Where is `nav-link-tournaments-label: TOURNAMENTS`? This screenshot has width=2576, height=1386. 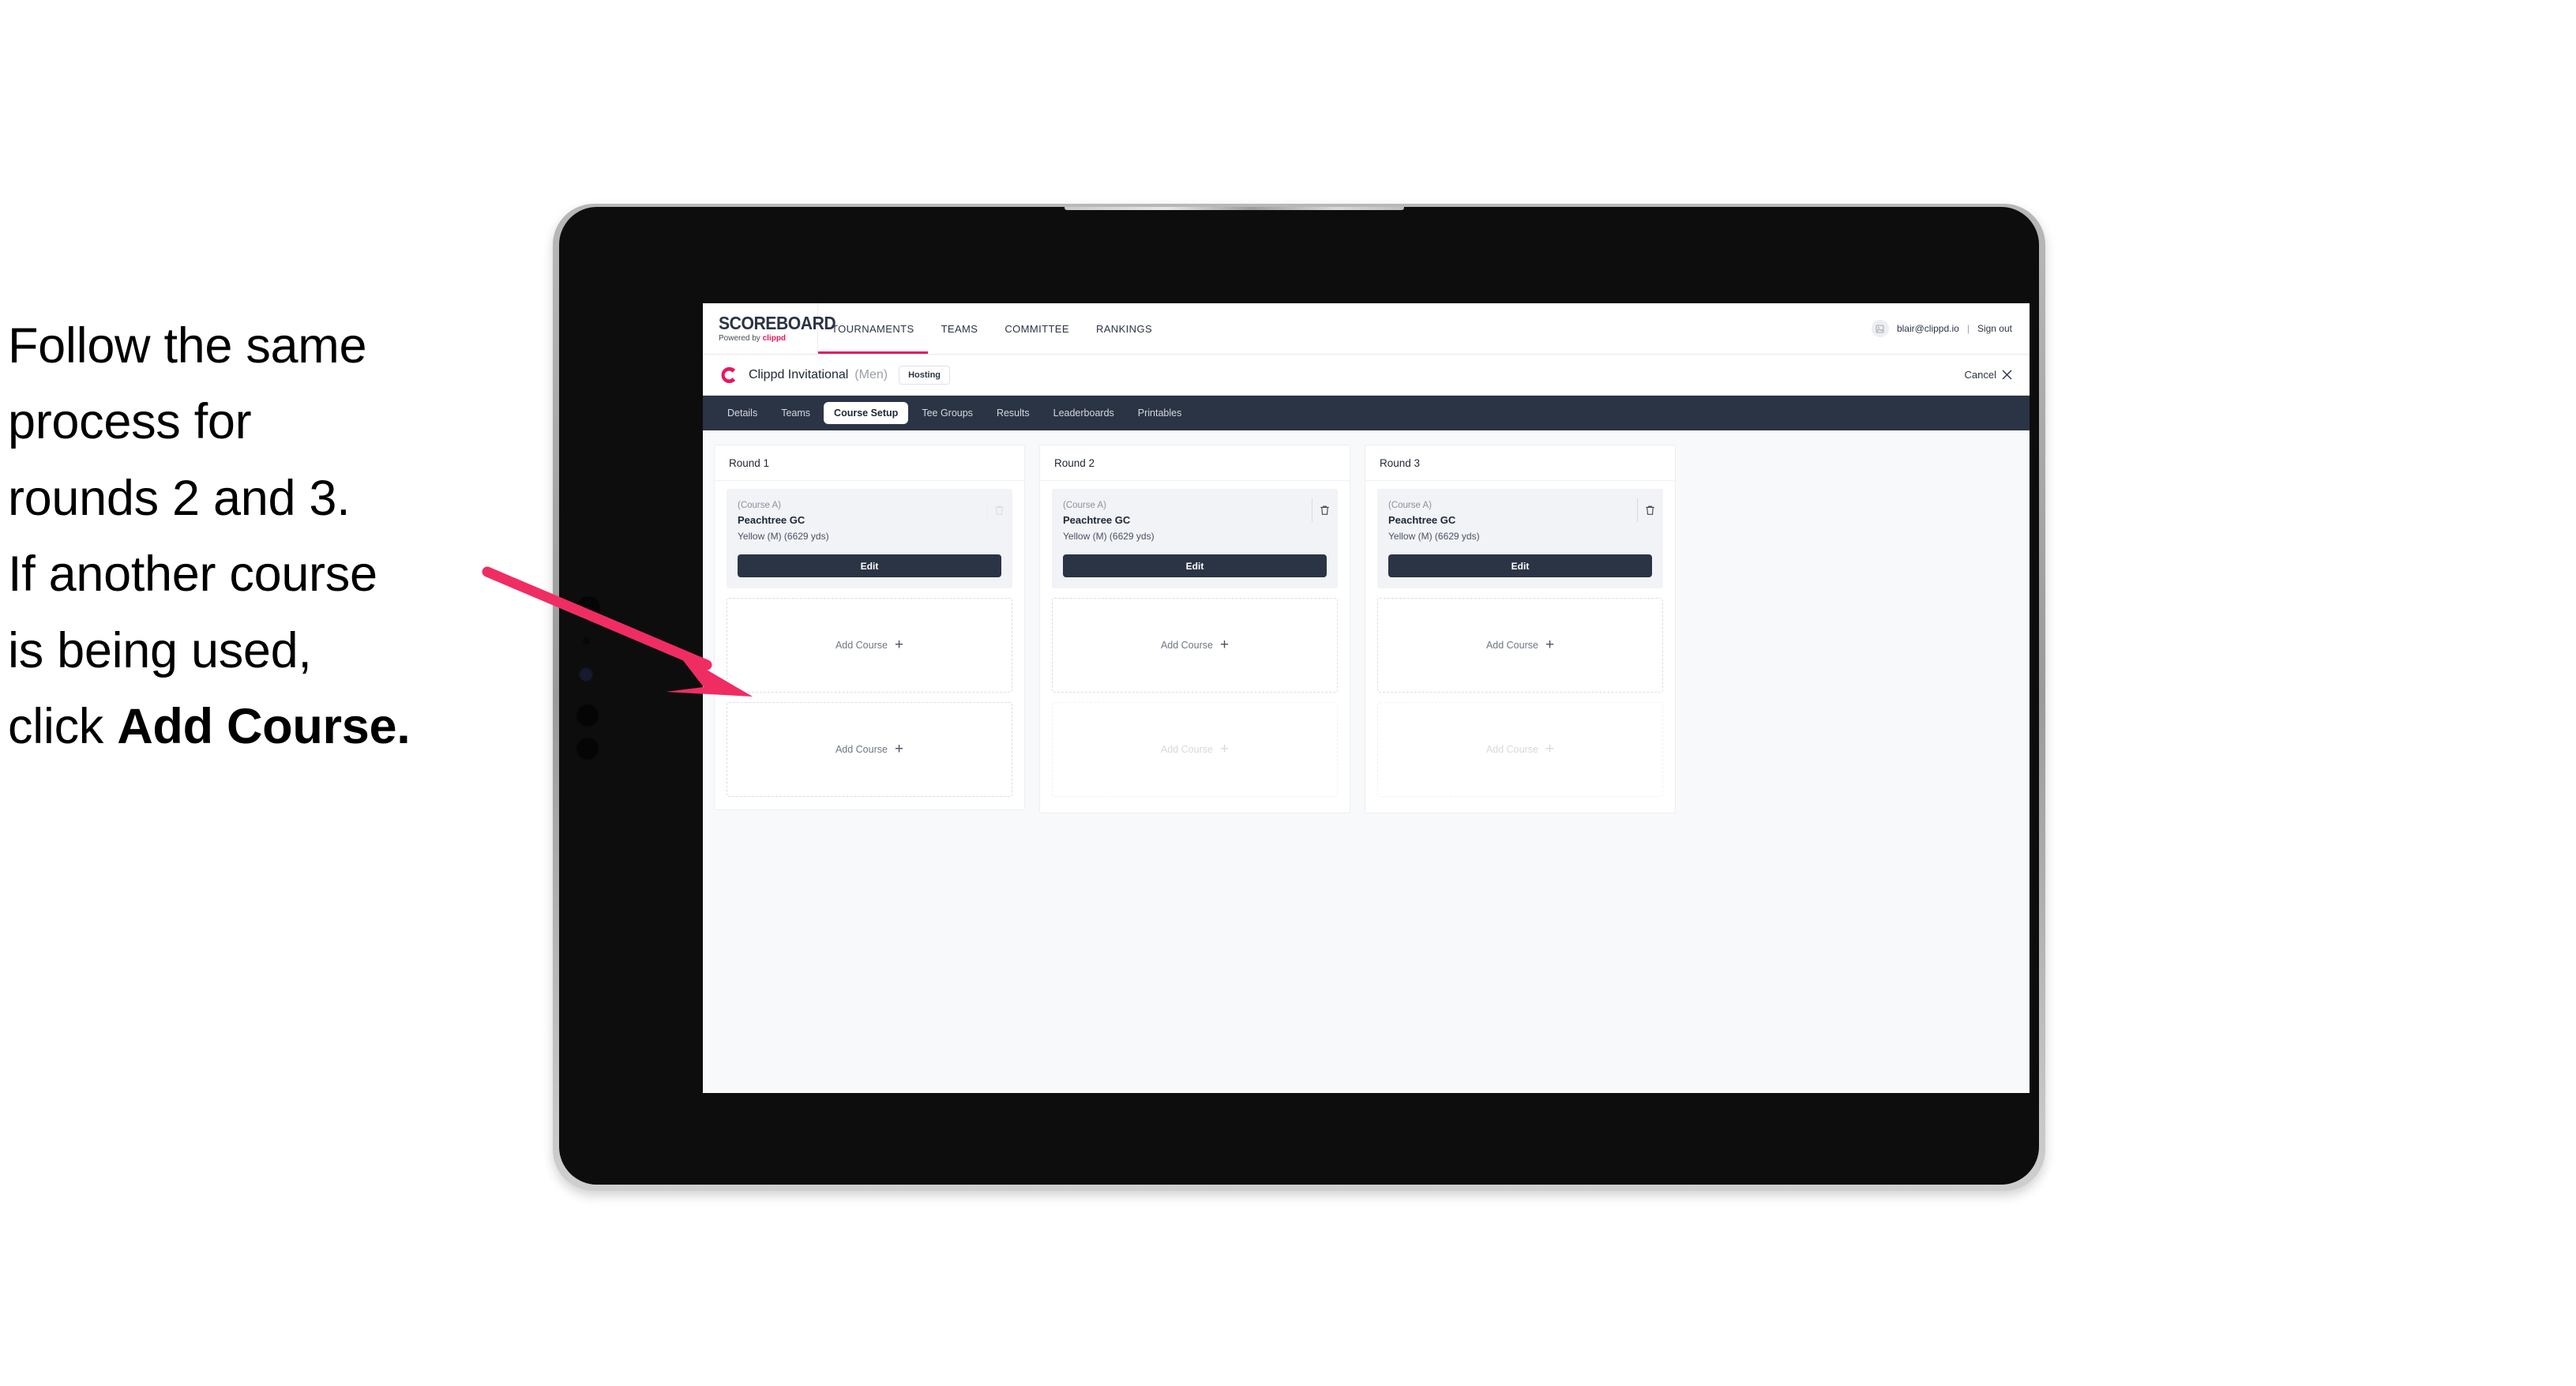
nav-link-tournaments-label: TOURNAMENTS is located at coordinates (873, 328).